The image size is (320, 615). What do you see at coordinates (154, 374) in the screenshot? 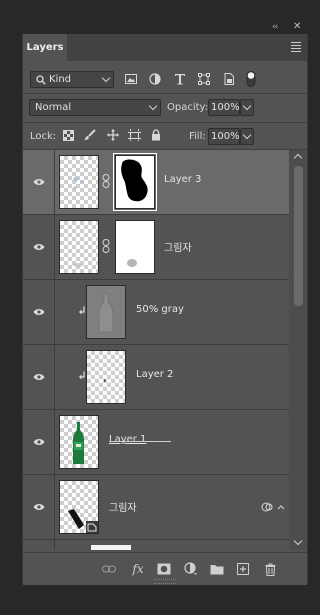
I see `layer-name: Layer 2` at bounding box center [154, 374].